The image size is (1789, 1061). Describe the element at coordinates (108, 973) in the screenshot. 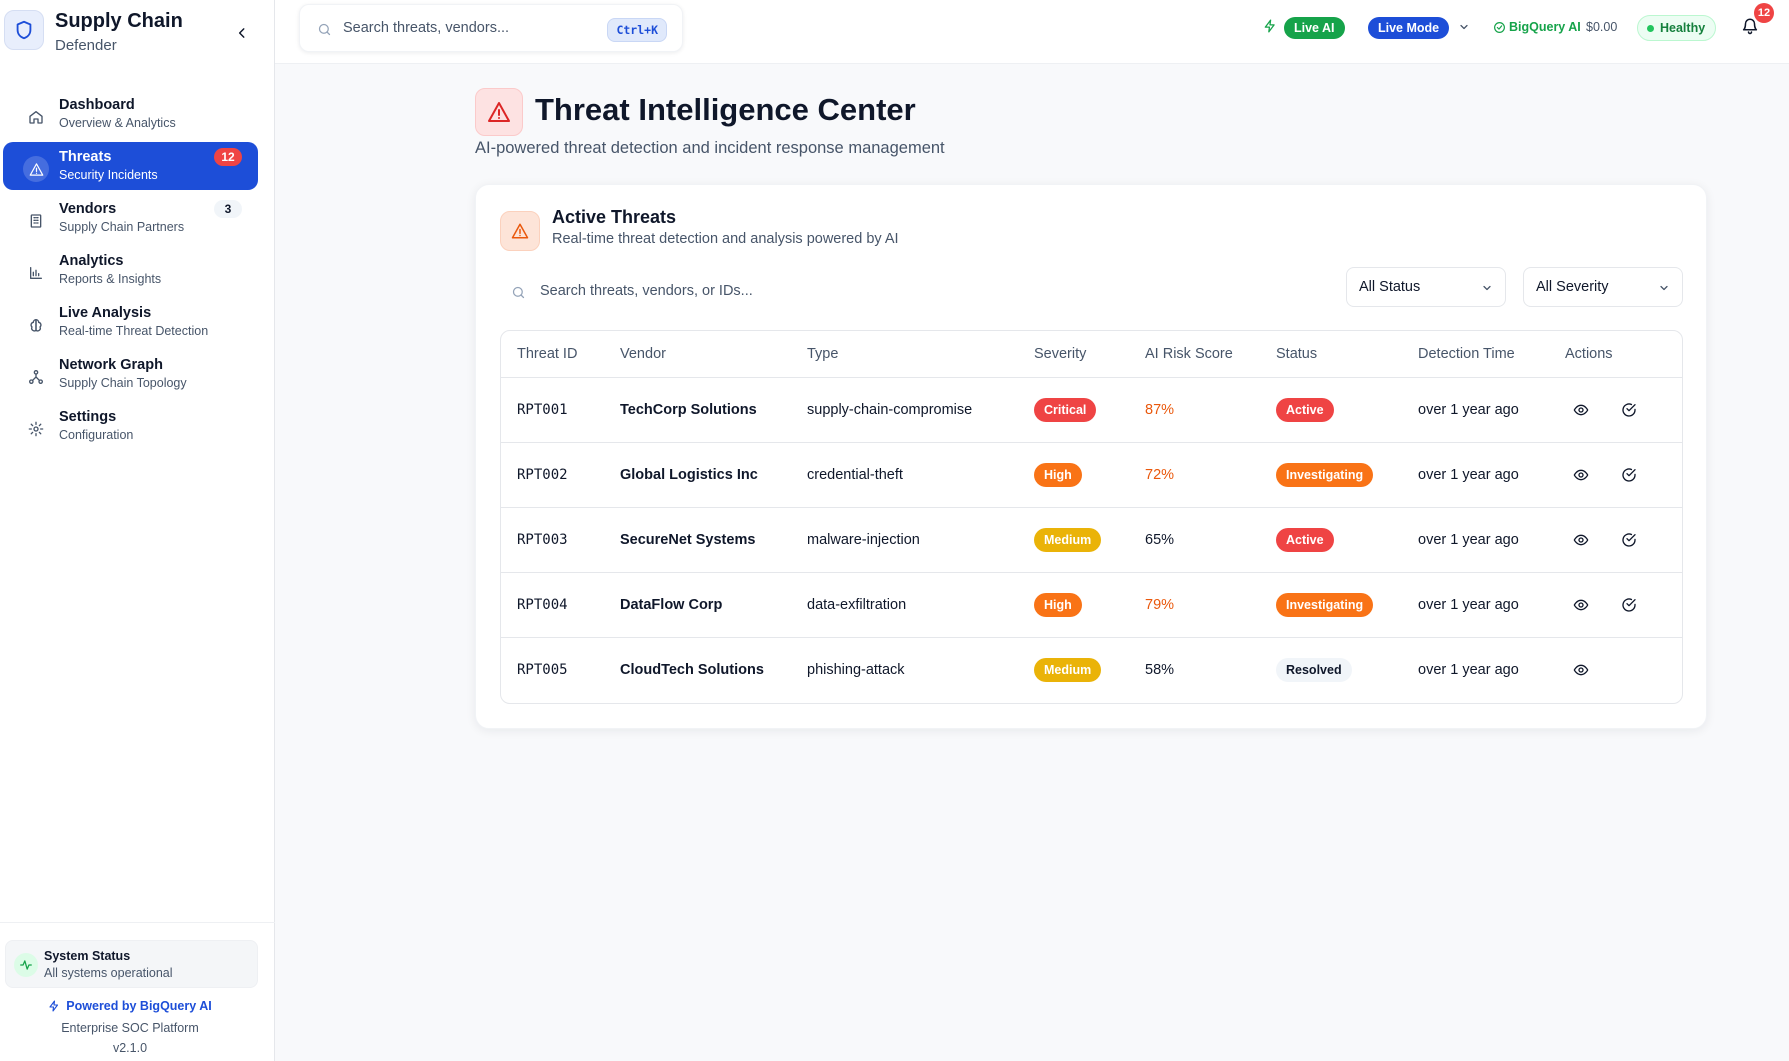

I see `system-status-desc: All systems operational` at that location.